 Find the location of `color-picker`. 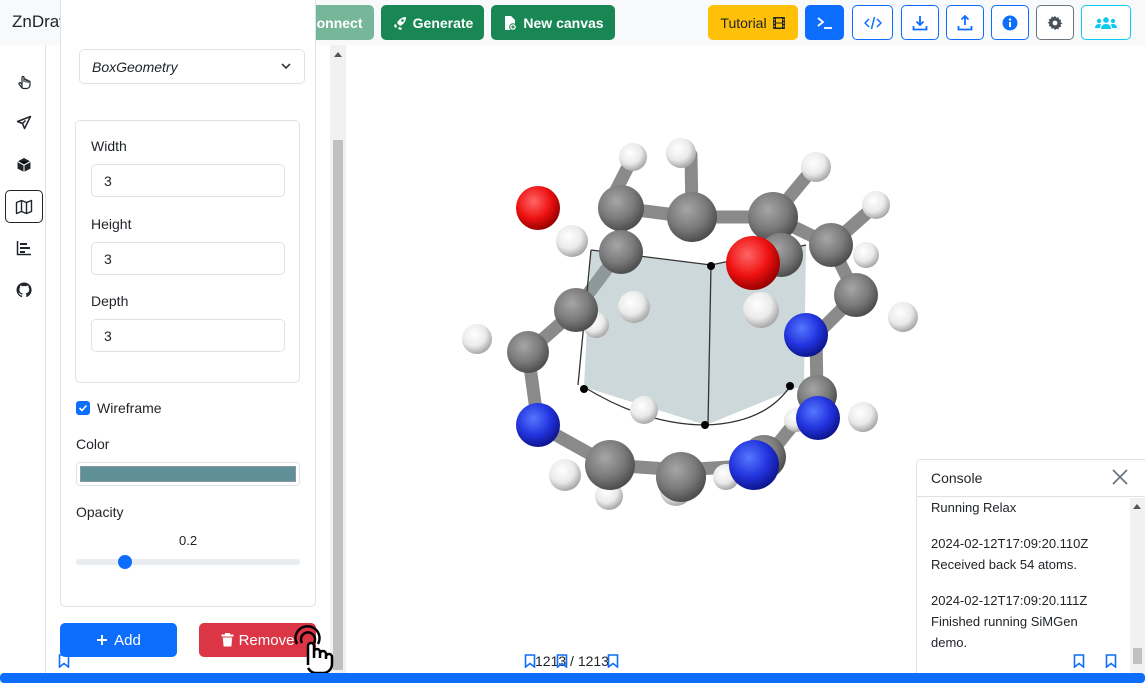

color-picker is located at coordinates (188, 474).